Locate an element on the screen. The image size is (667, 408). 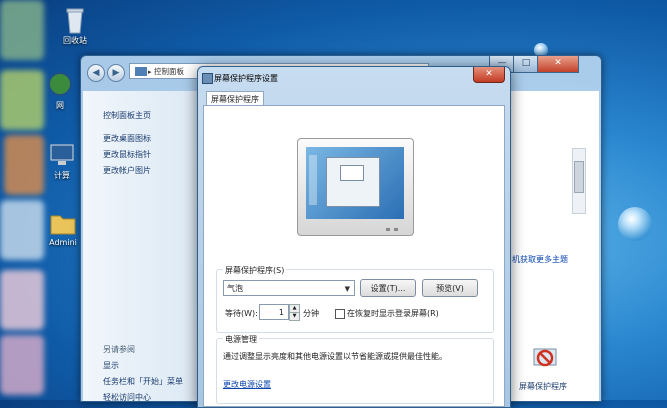
preview-icons is located at coordinates (313, 180).